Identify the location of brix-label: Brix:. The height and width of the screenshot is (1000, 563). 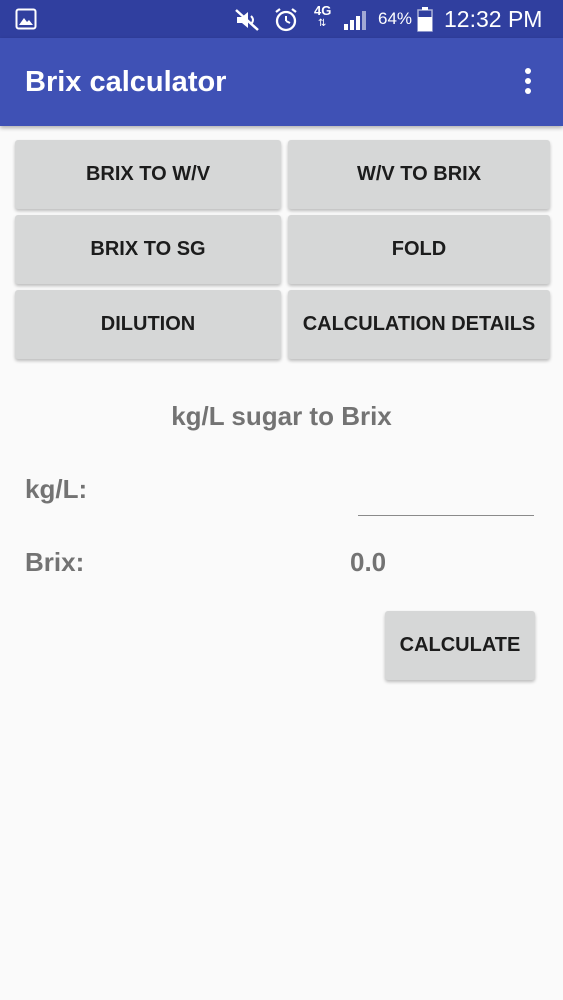
(55, 562).